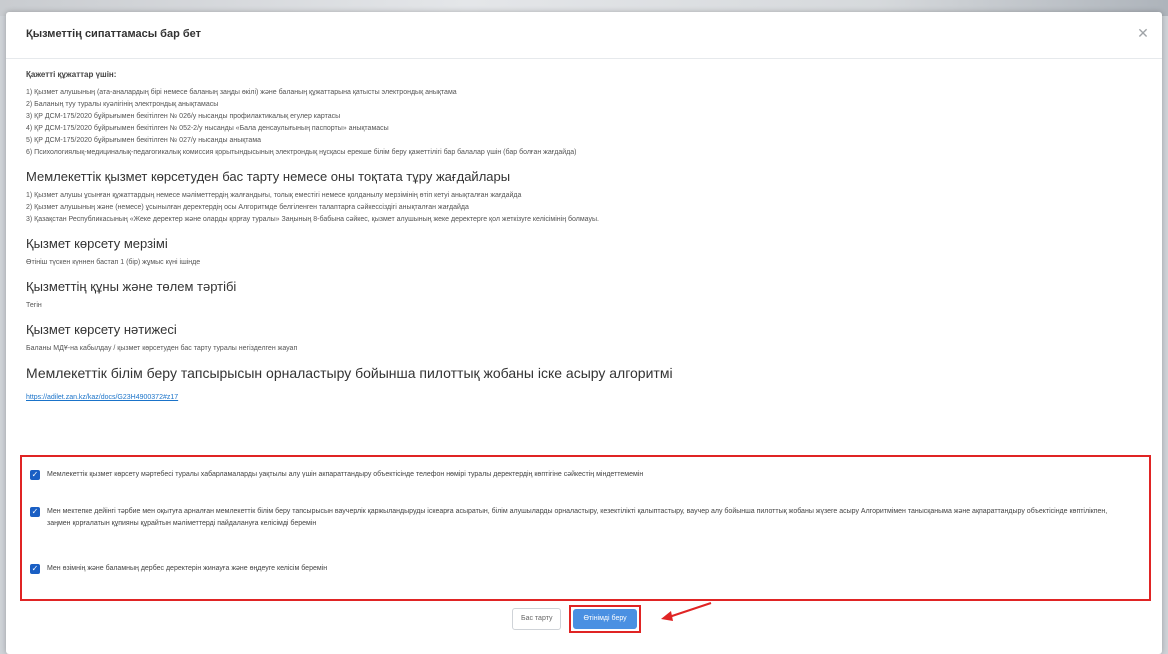 This screenshot has height=654, width=1168. Describe the element at coordinates (1143, 33) in the screenshot. I see `close-icon: ✕` at that location.